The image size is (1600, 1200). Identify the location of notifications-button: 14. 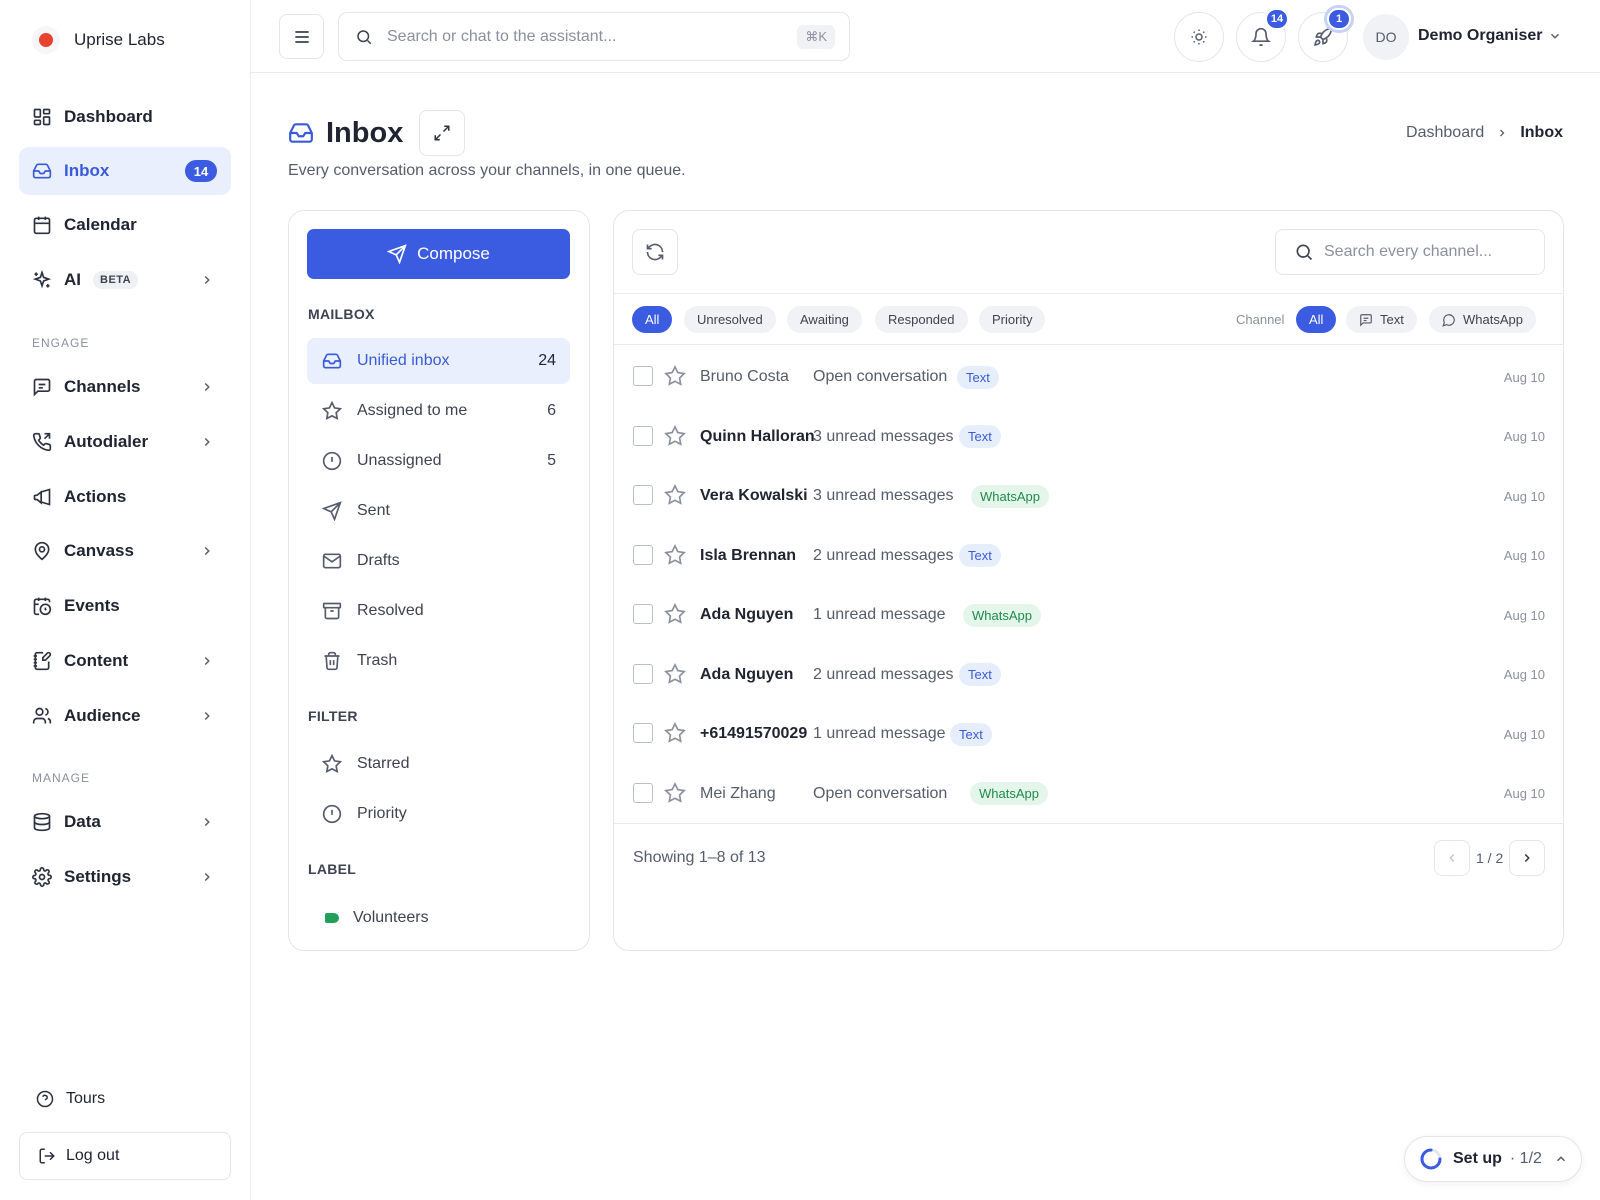
(1262, 35).